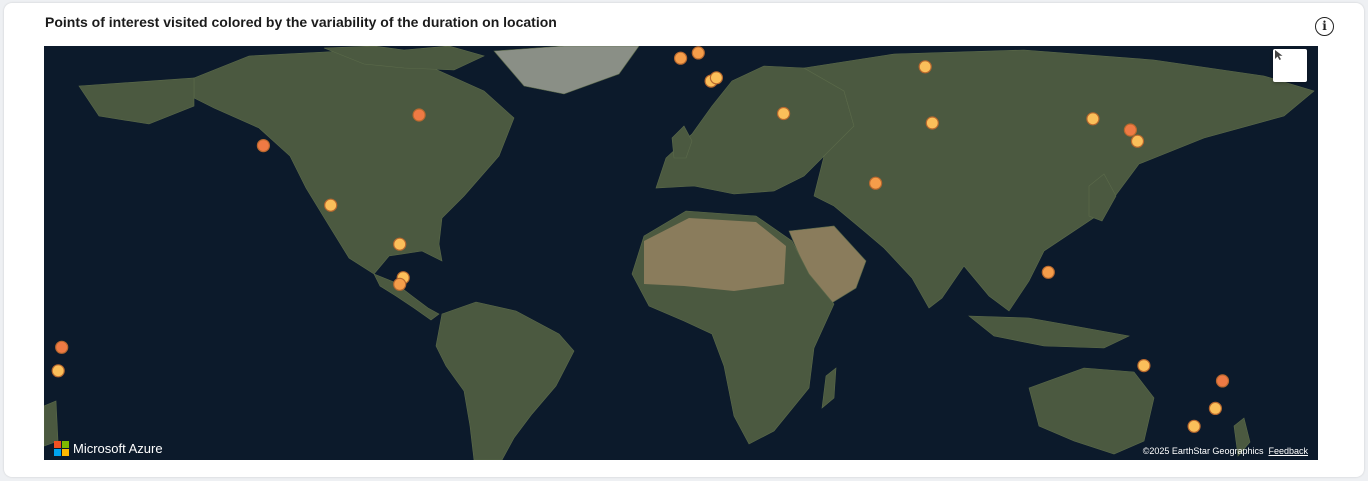  What do you see at coordinates (1324, 26) in the screenshot?
I see `info-icon: i` at bounding box center [1324, 26].